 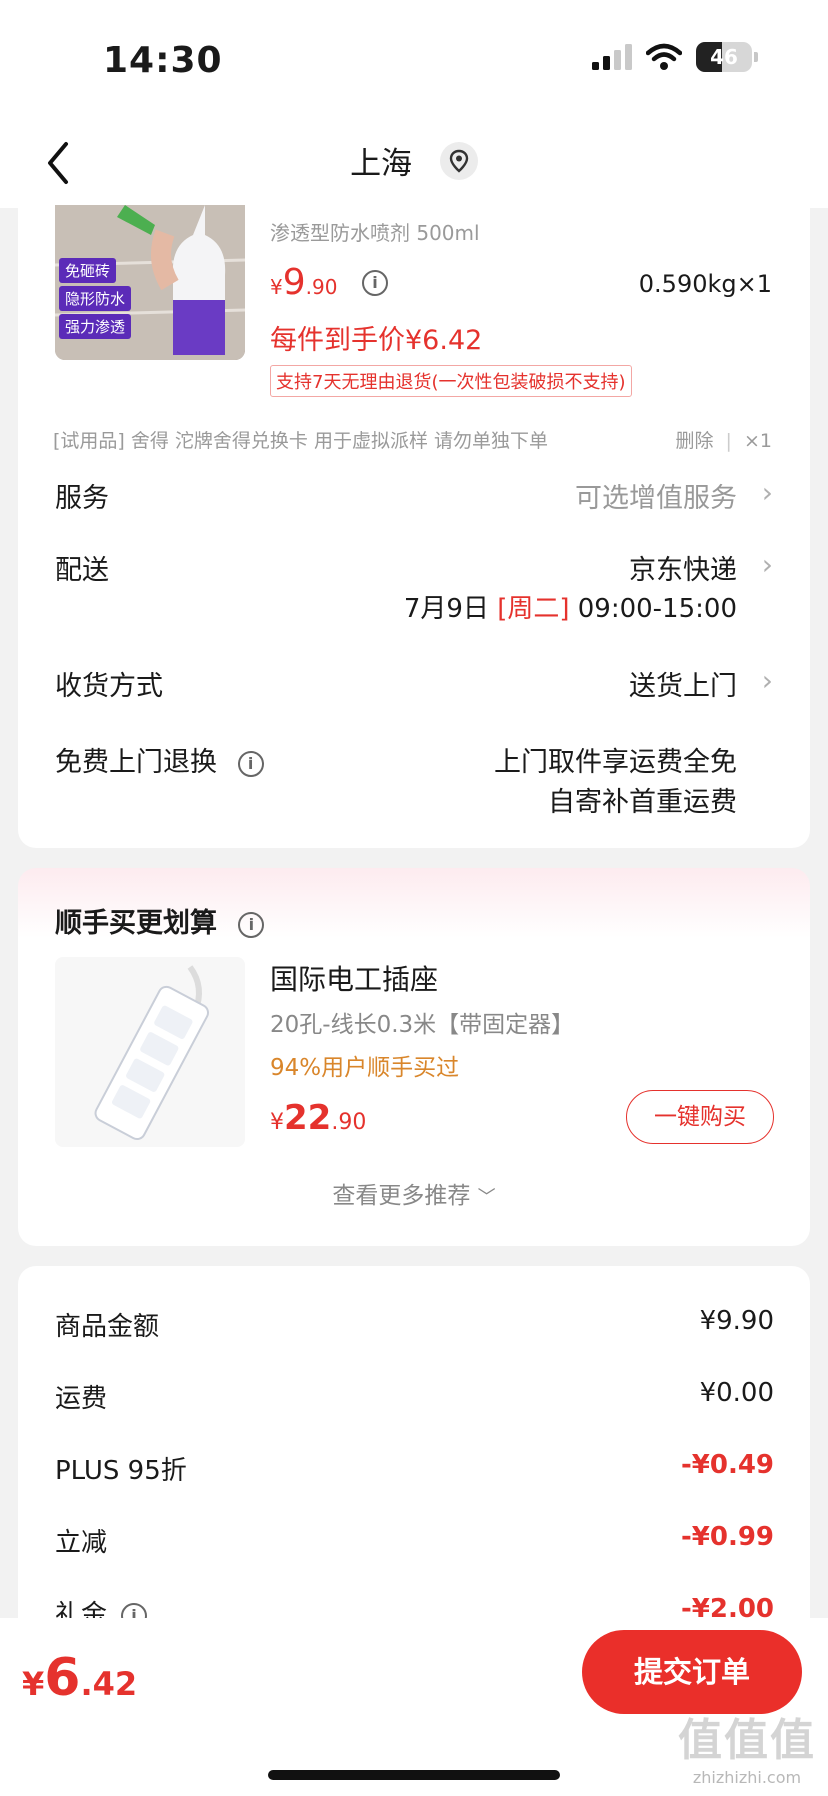 I want to click on free-return-line1: 上门取件享运费全免, so click(x=615, y=762).